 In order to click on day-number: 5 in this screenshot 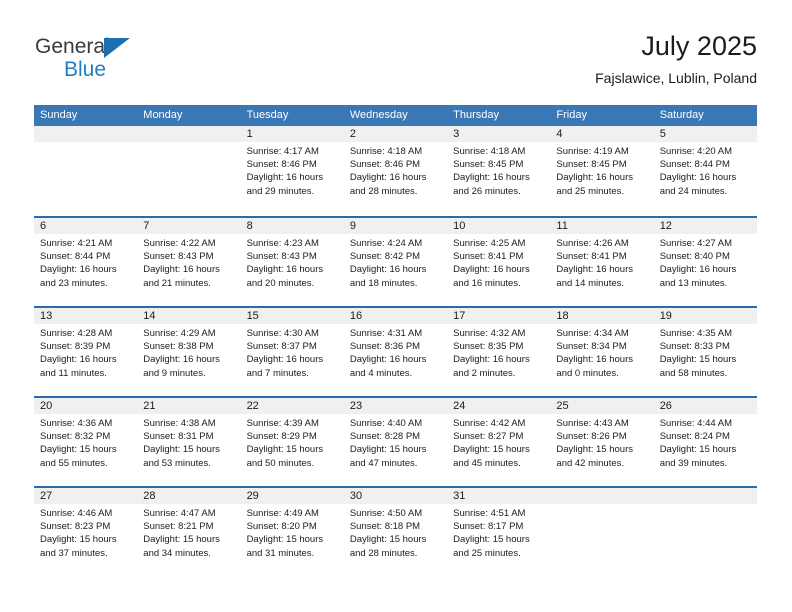, I will do `click(662, 134)`.